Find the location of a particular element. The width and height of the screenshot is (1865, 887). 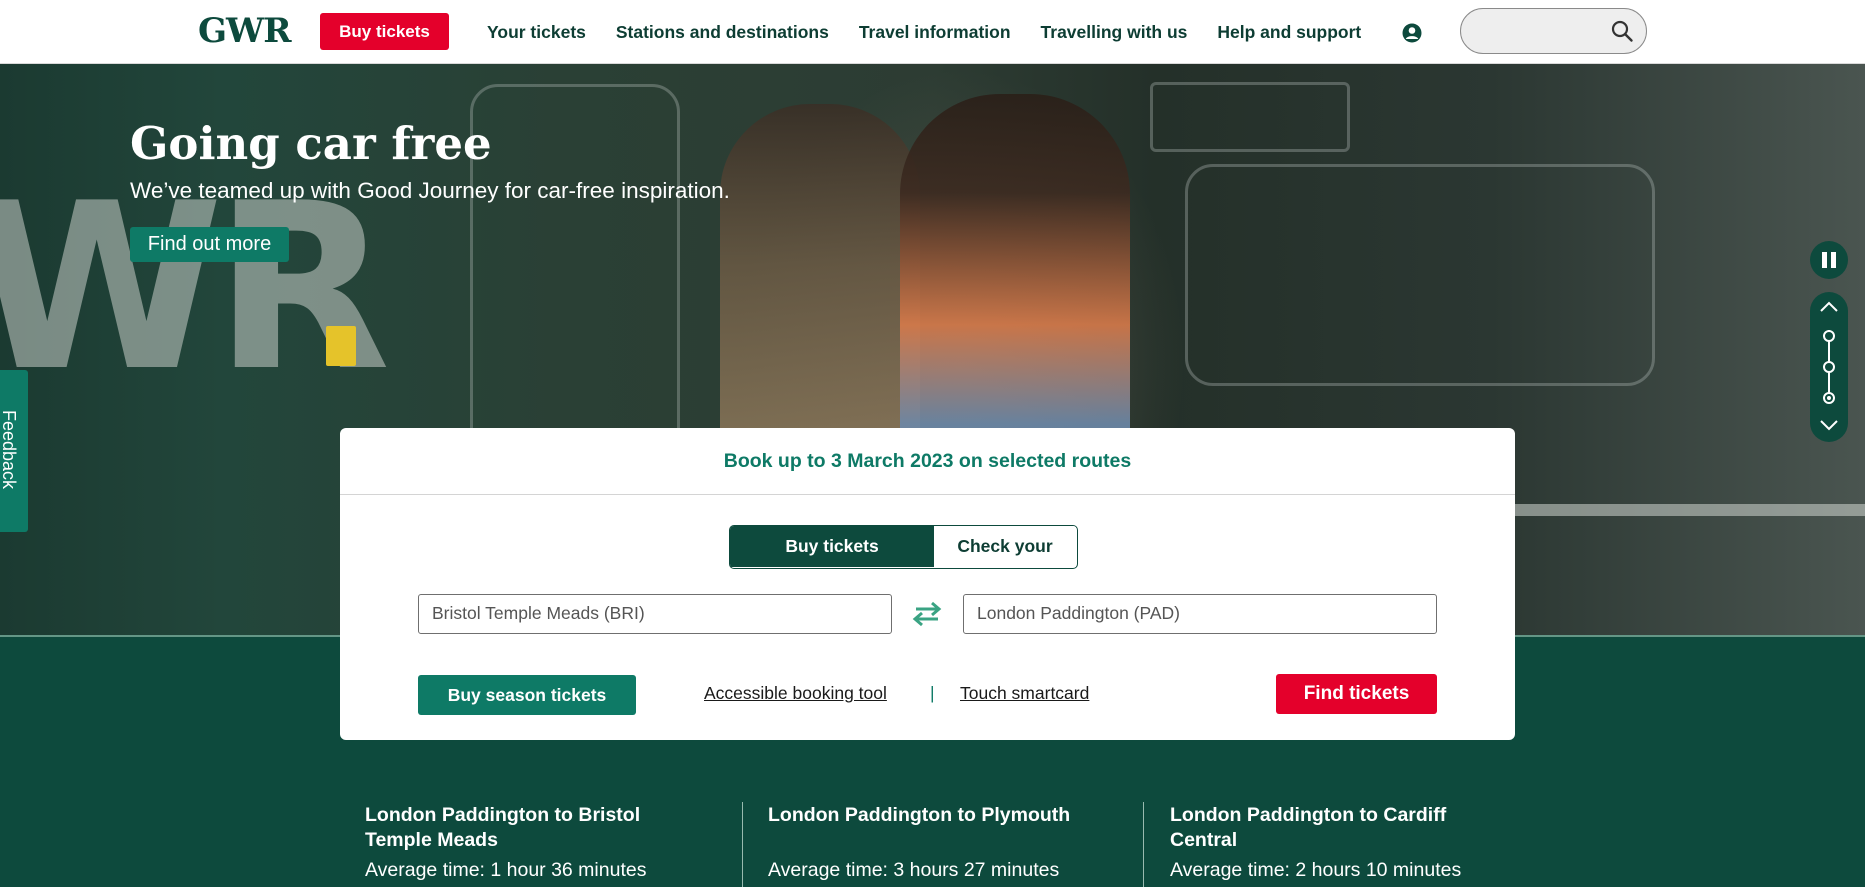

feedback-tab: Feedback is located at coordinates (14, 451).